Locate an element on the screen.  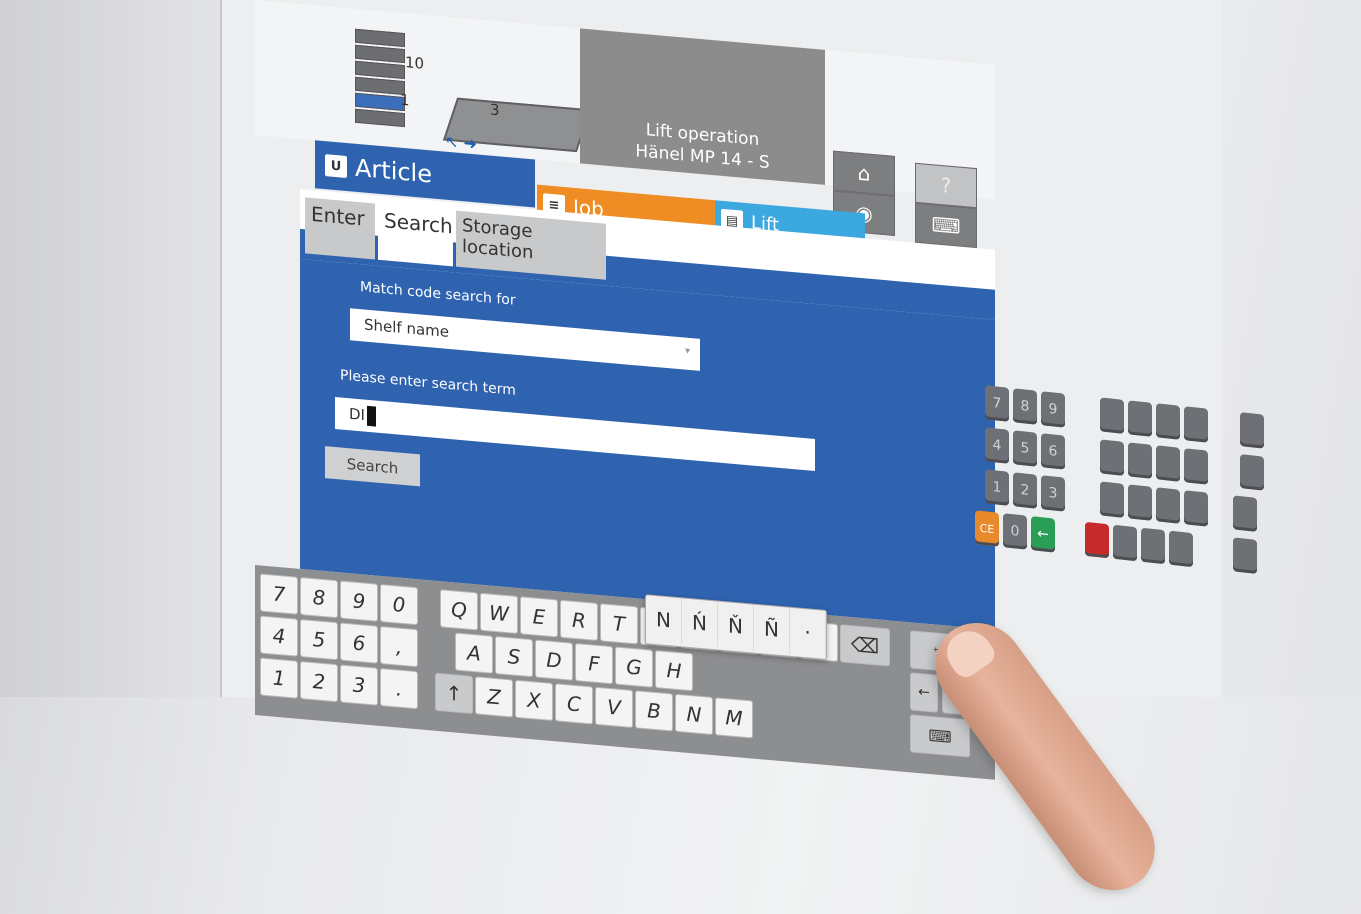
hw-key-4: 4 is located at coordinates (997, 445).